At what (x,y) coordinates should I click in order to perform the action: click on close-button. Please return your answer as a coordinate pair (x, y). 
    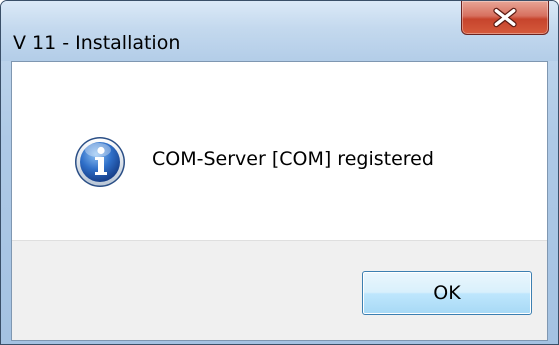
    Looking at the image, I should click on (505, 18).